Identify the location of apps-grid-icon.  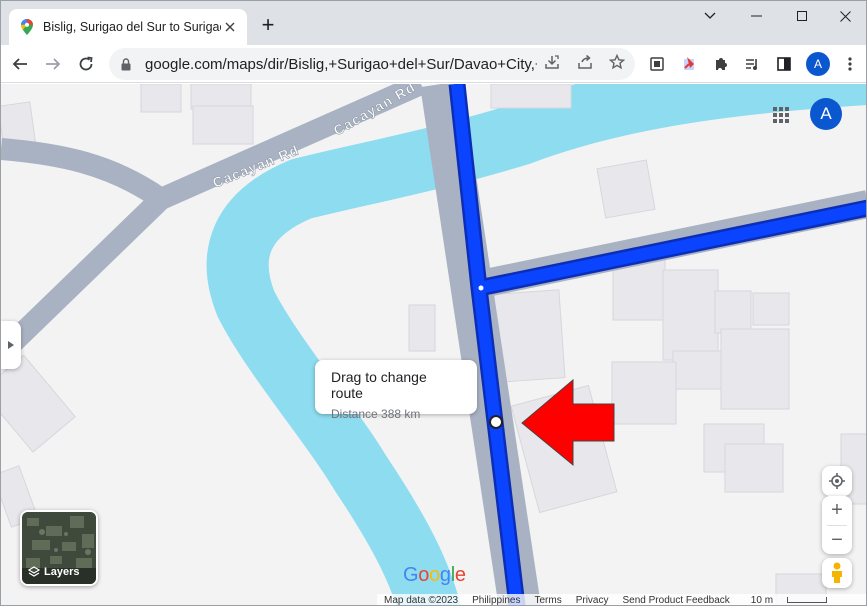
(781, 115).